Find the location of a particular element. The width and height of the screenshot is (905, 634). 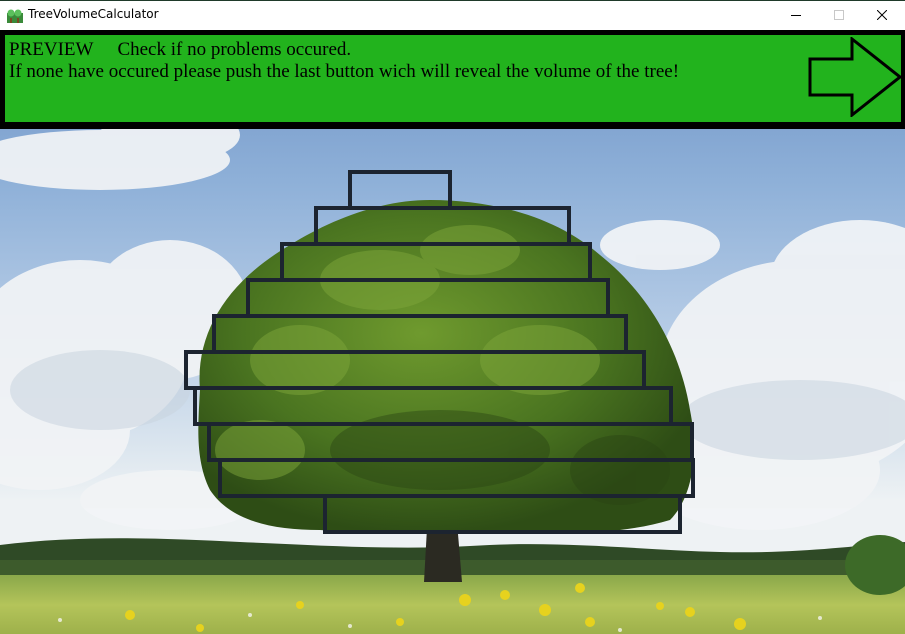

close-icon is located at coordinates (882, 15).